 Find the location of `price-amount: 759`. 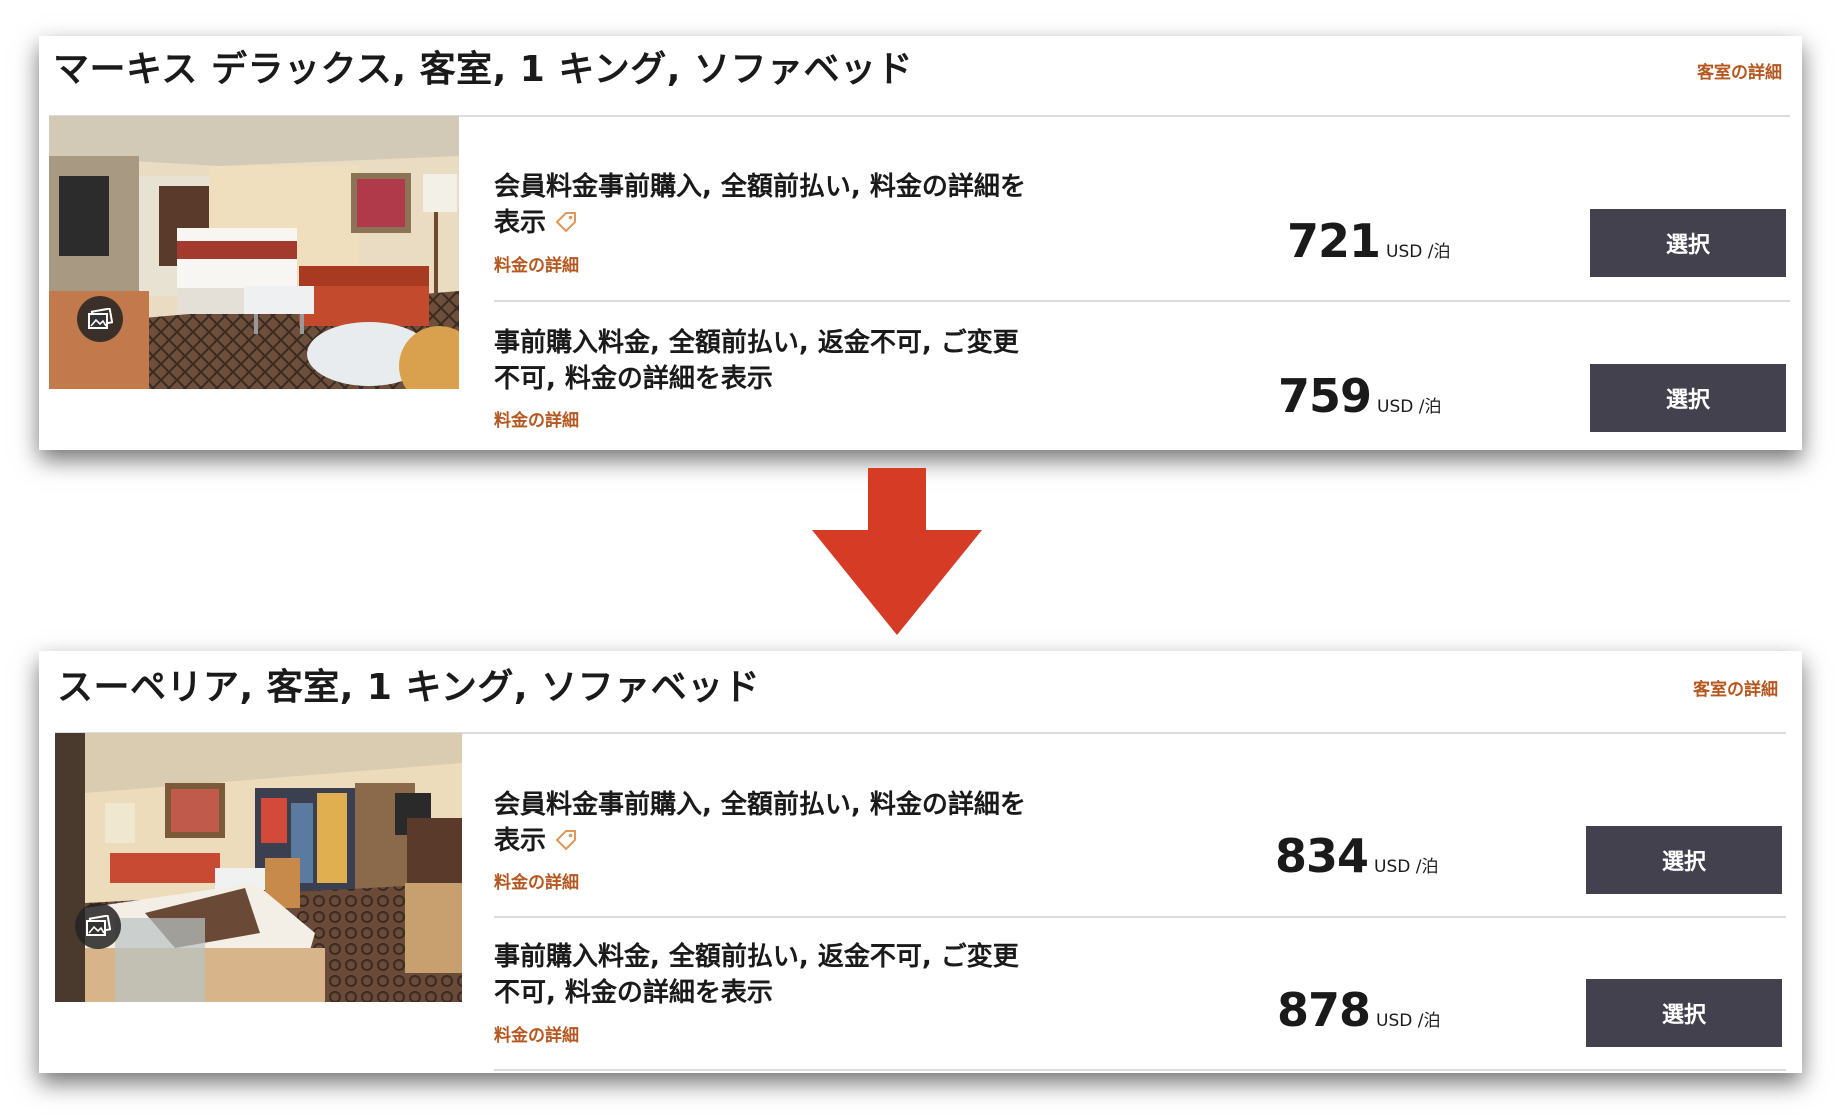

price-amount: 759 is located at coordinates (1325, 396).